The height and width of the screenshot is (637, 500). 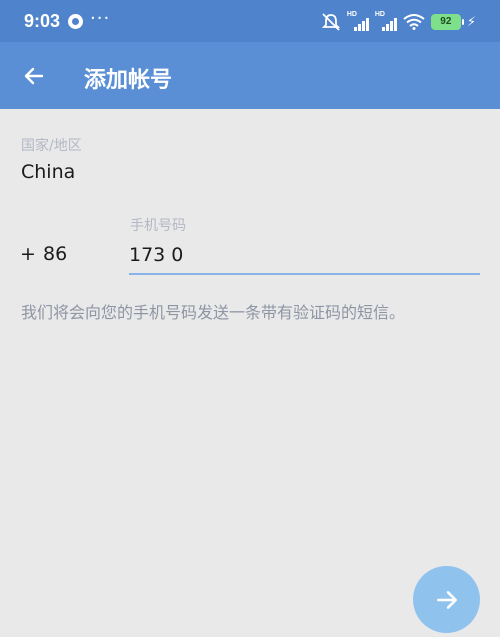 I want to click on next-button, so click(x=446, y=599).